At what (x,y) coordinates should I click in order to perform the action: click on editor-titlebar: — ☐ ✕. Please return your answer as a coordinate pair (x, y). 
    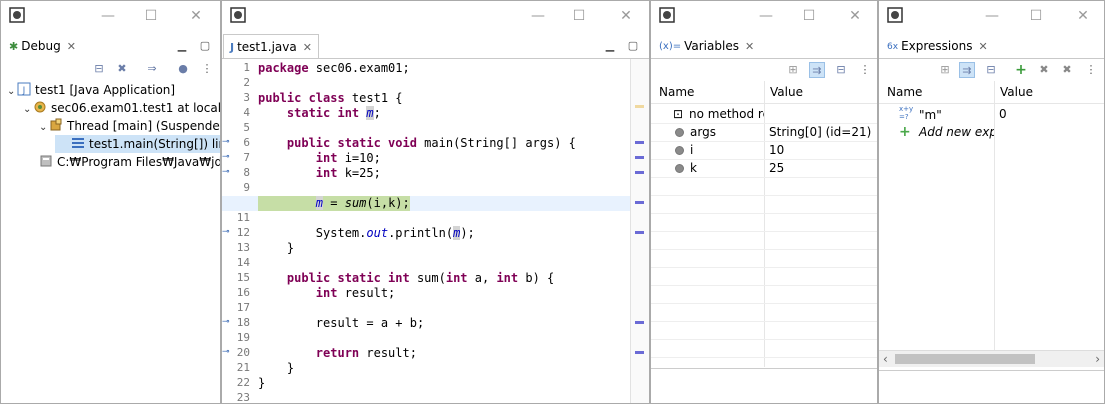
    Looking at the image, I should click on (435, 16).